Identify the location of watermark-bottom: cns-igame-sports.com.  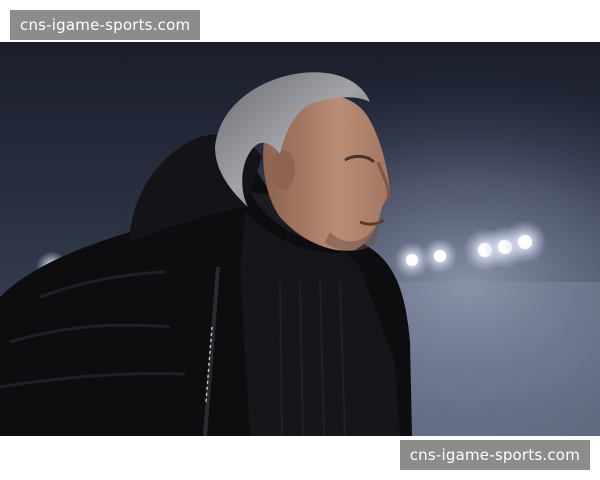
(494, 455).